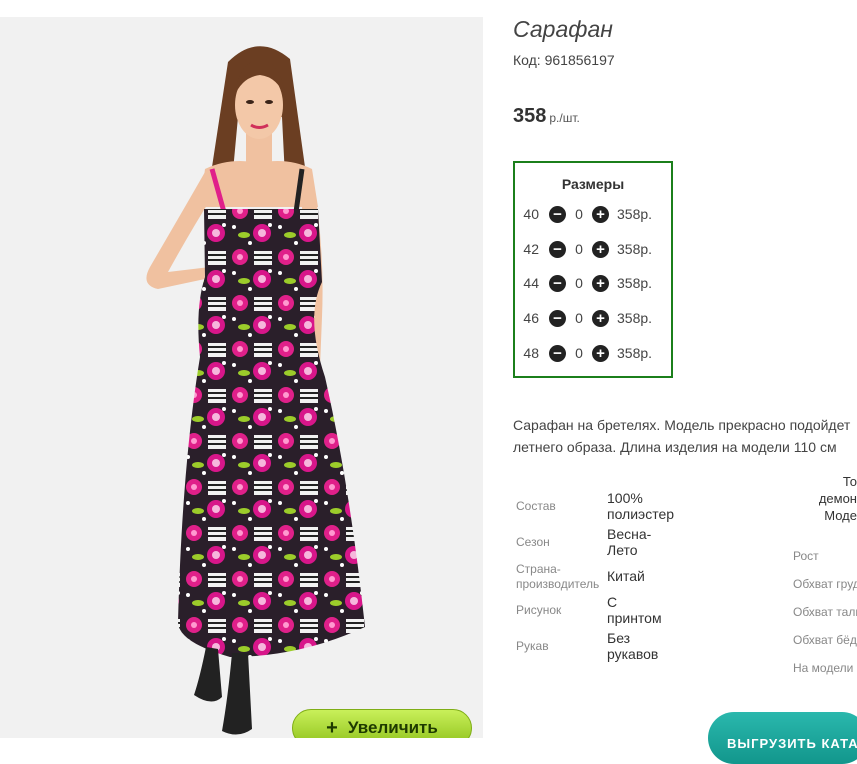 This screenshot has height=764, width=857. Describe the element at coordinates (622, 550) in the screenshot. I see `attribute-value-line: Лето` at that location.